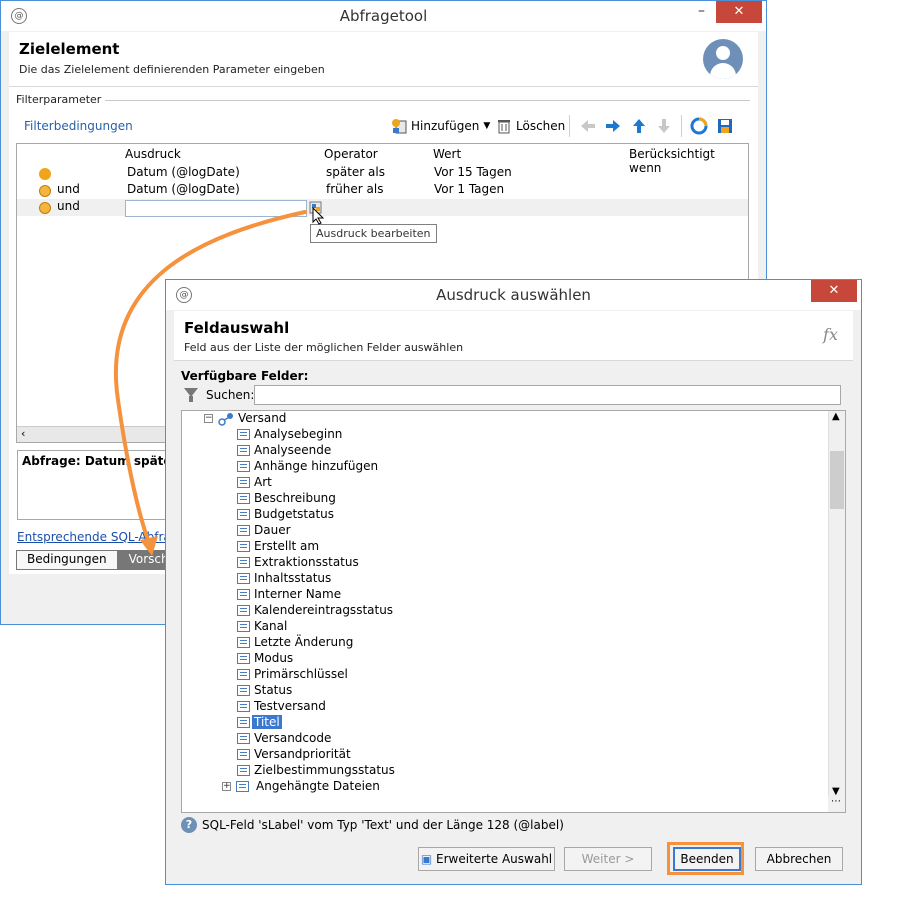 This screenshot has width=897, height=903. Describe the element at coordinates (293, 738) in the screenshot. I see `tree-item-label: Versandcode` at that location.